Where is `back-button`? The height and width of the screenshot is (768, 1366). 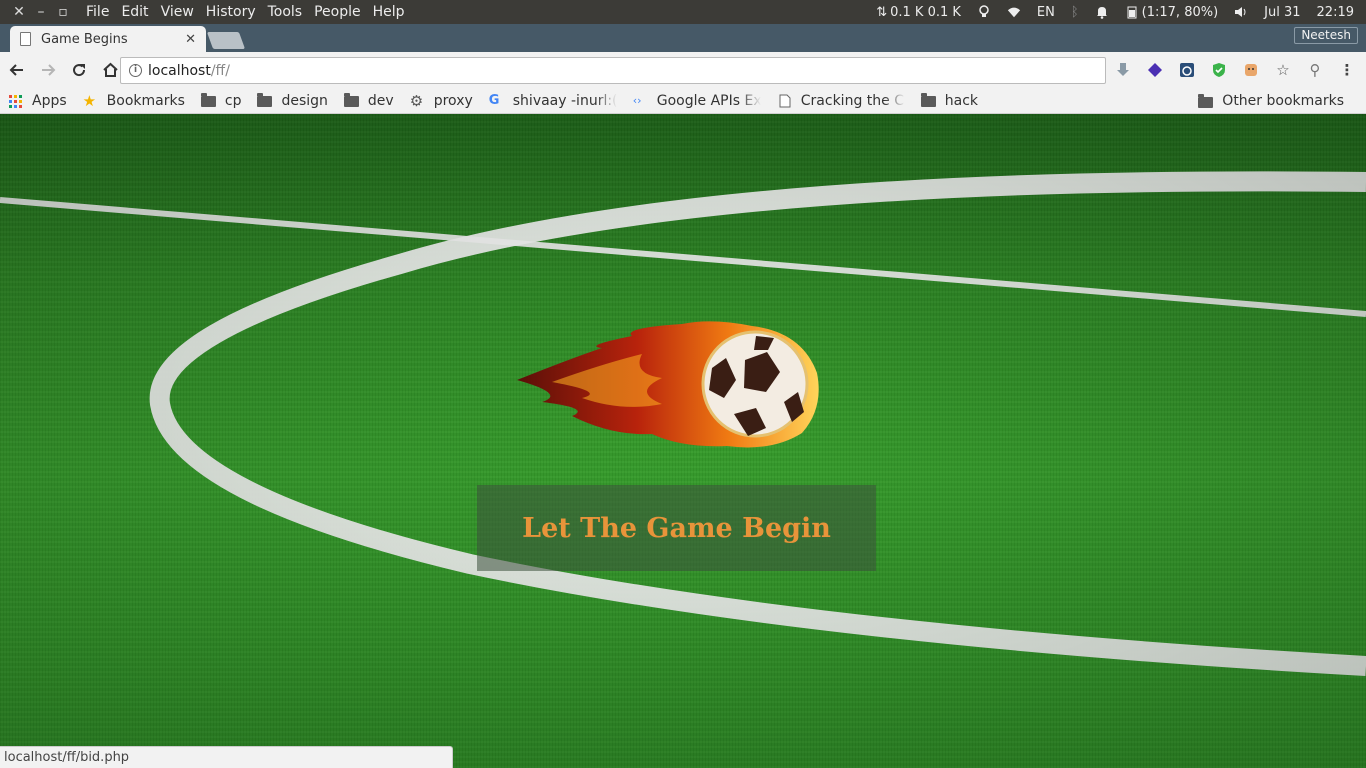
back-button is located at coordinates (17, 70).